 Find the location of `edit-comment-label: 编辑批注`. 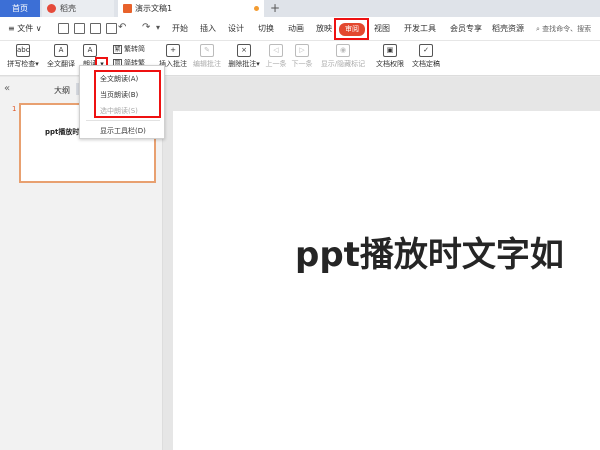

edit-comment-label: 编辑批注 is located at coordinates (207, 64).